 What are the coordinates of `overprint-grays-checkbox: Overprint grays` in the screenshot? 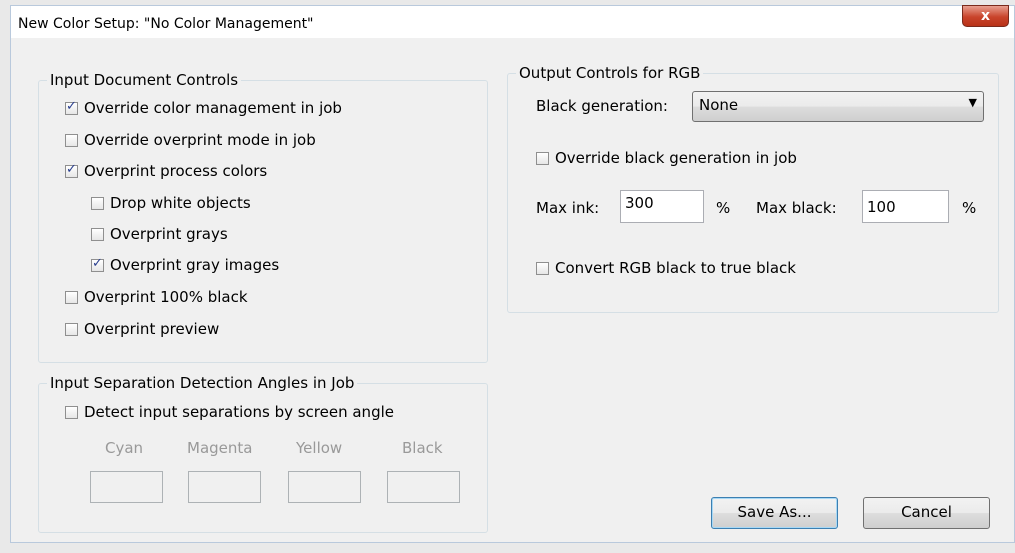 It's located at (159, 234).